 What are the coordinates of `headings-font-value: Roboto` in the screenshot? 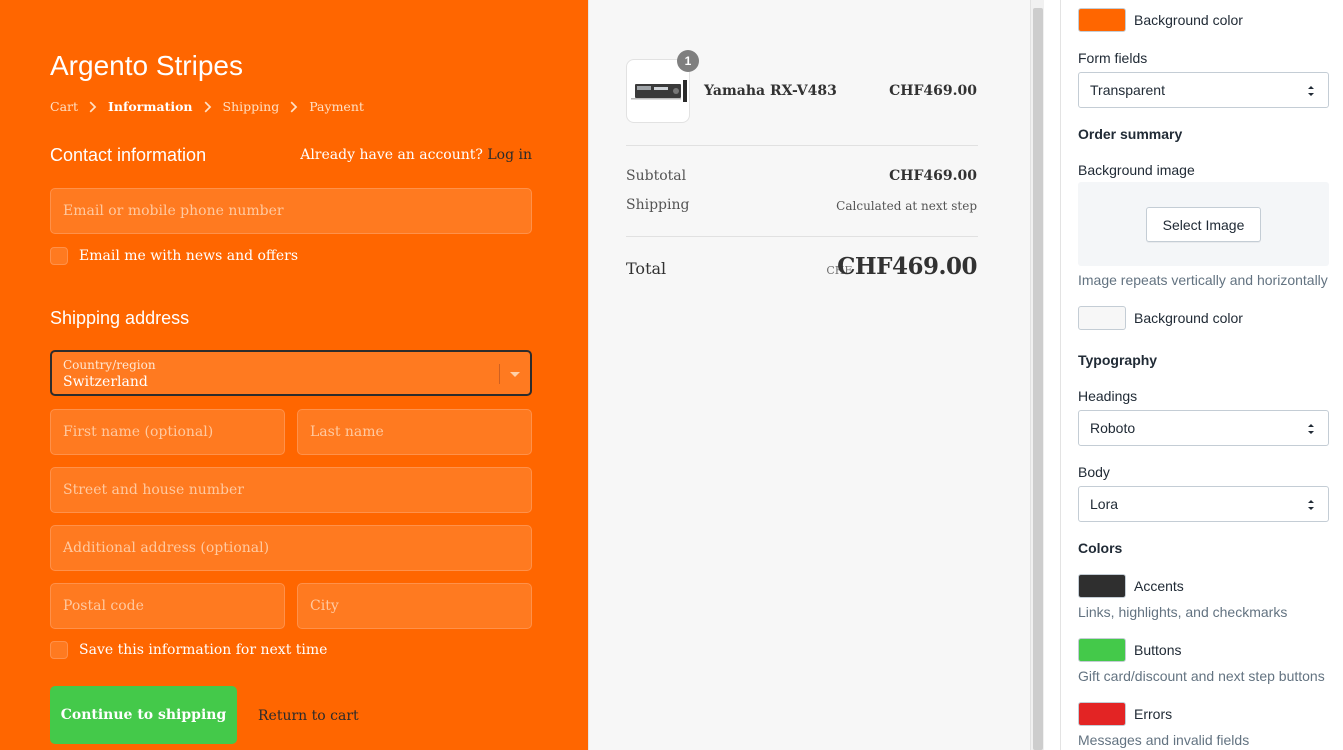 It's located at (1113, 428).